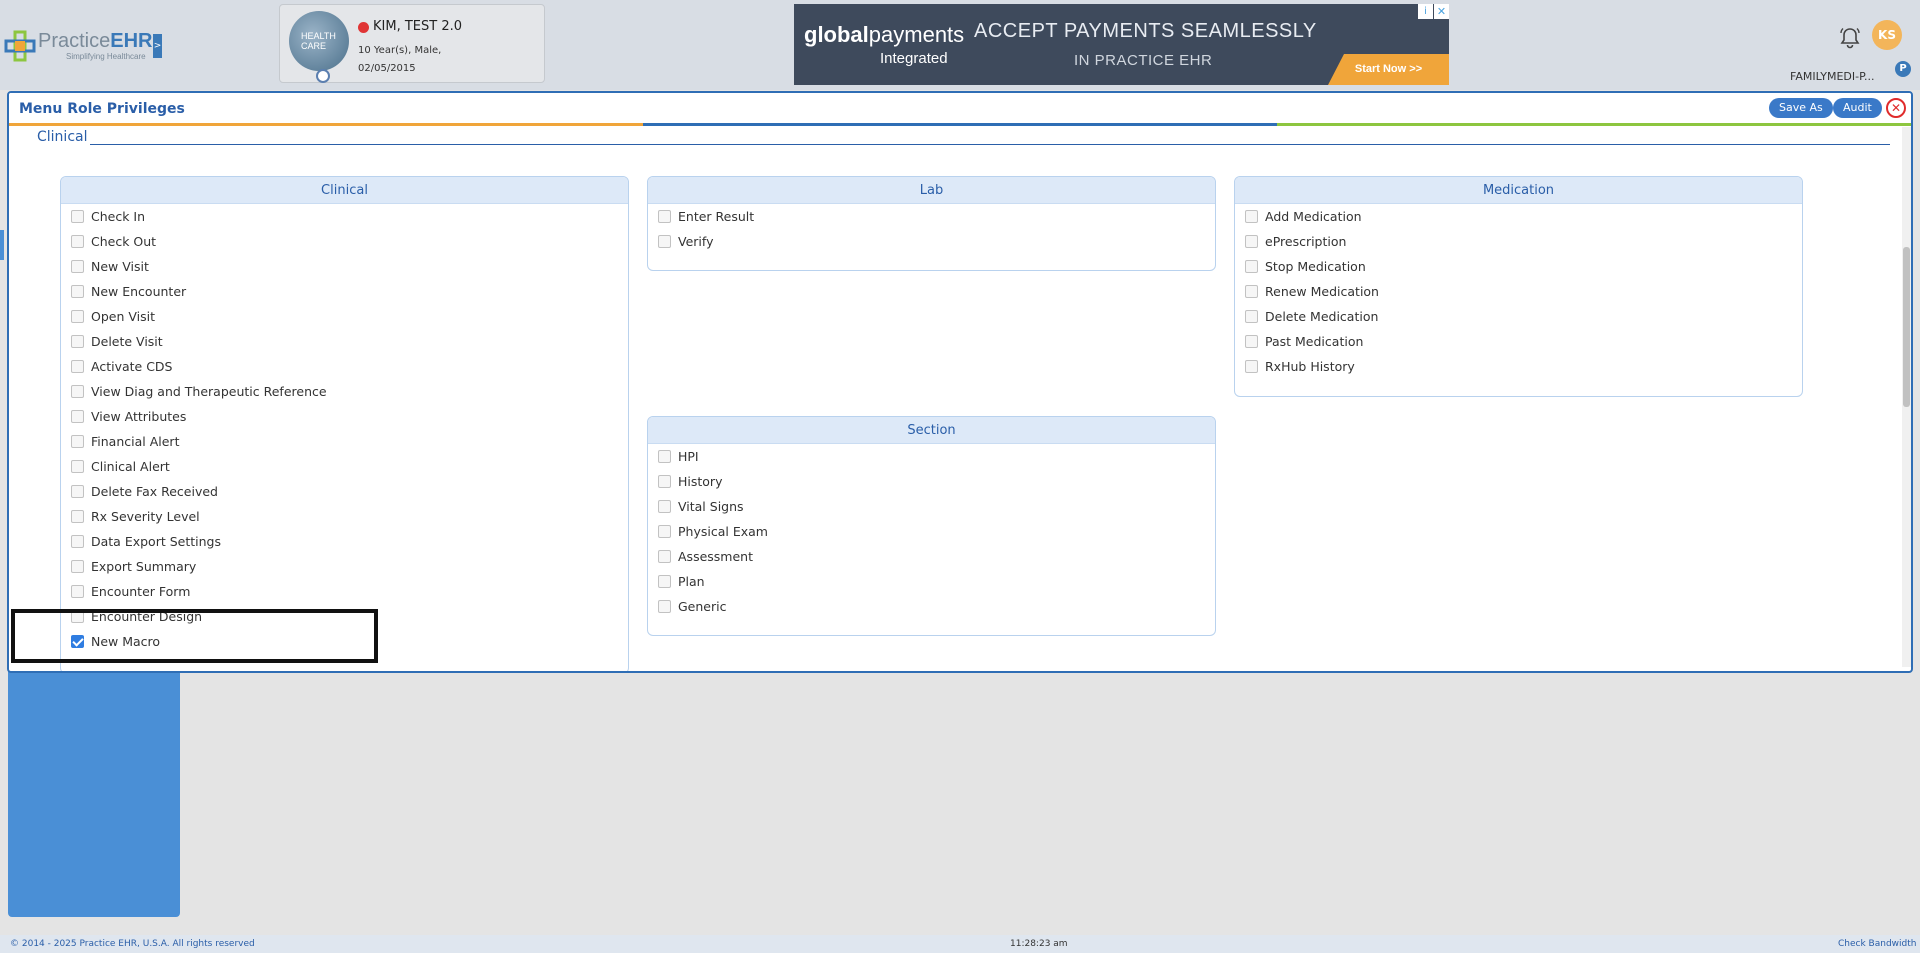 The width and height of the screenshot is (1920, 953). I want to click on clinical-alert-checkbox, so click(77, 466).